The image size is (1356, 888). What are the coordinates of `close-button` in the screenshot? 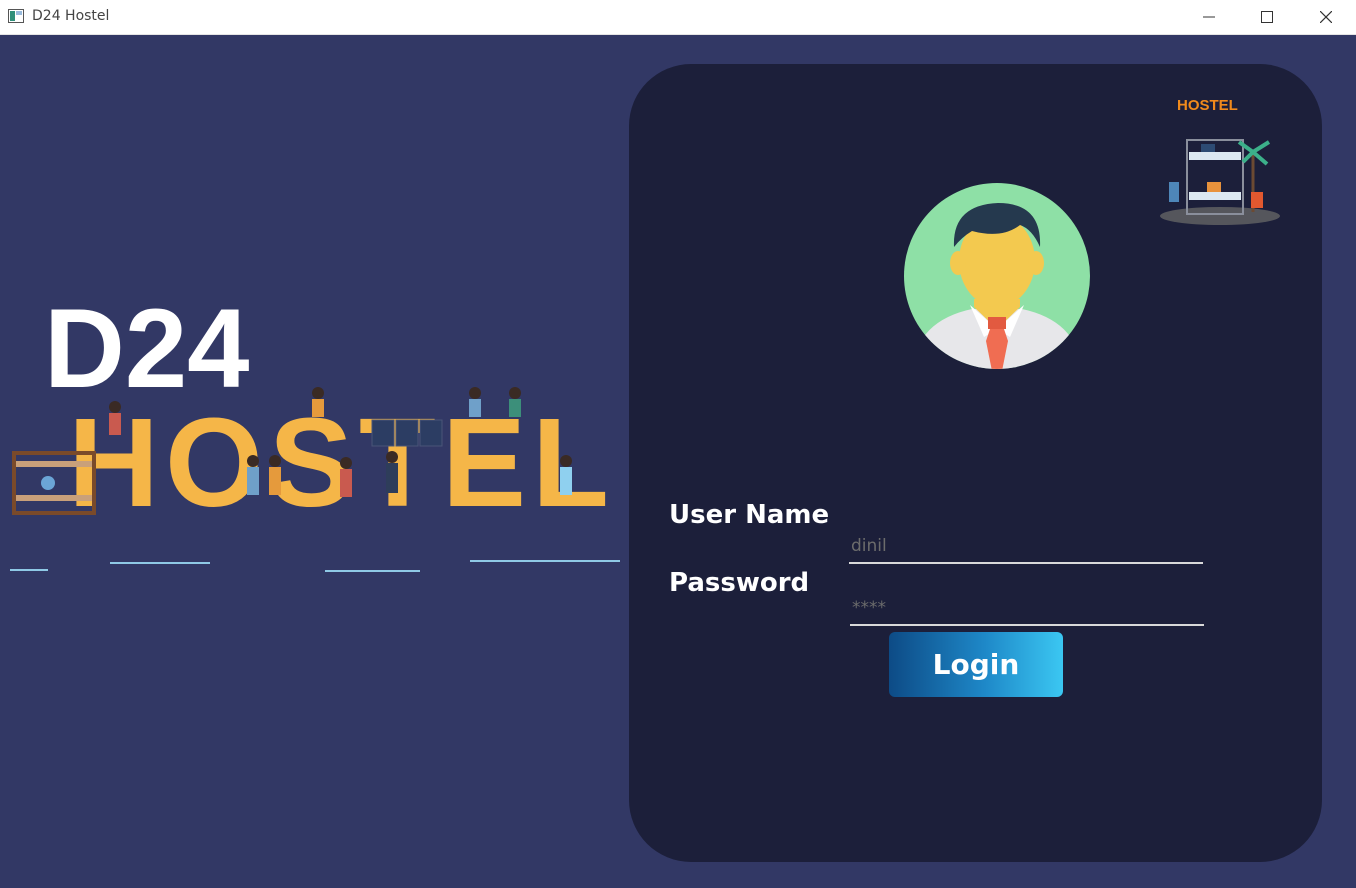 It's located at (1326, 17).